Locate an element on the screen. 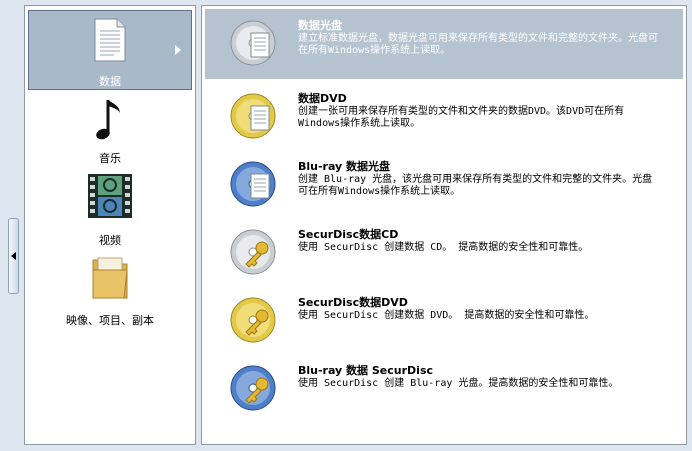 The image size is (692, 451). folder-icon is located at coordinates (110, 278).